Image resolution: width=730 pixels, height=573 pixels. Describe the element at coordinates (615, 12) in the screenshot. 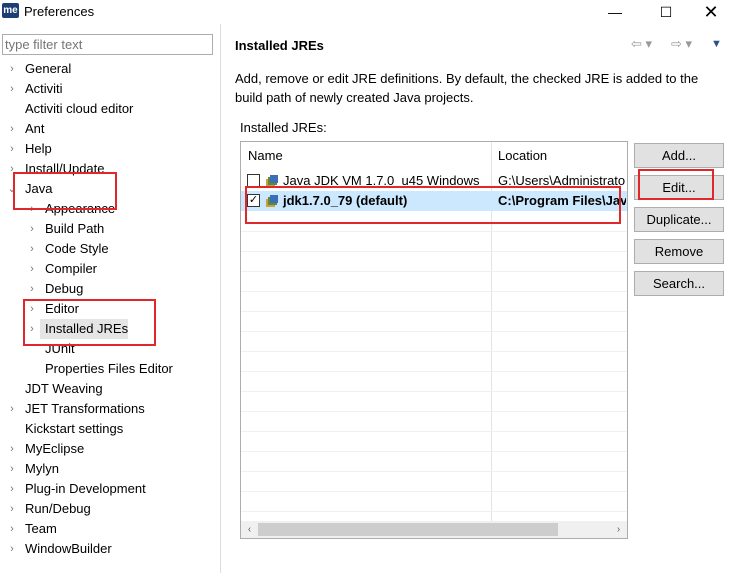

I see `minimize-button: —` at that location.